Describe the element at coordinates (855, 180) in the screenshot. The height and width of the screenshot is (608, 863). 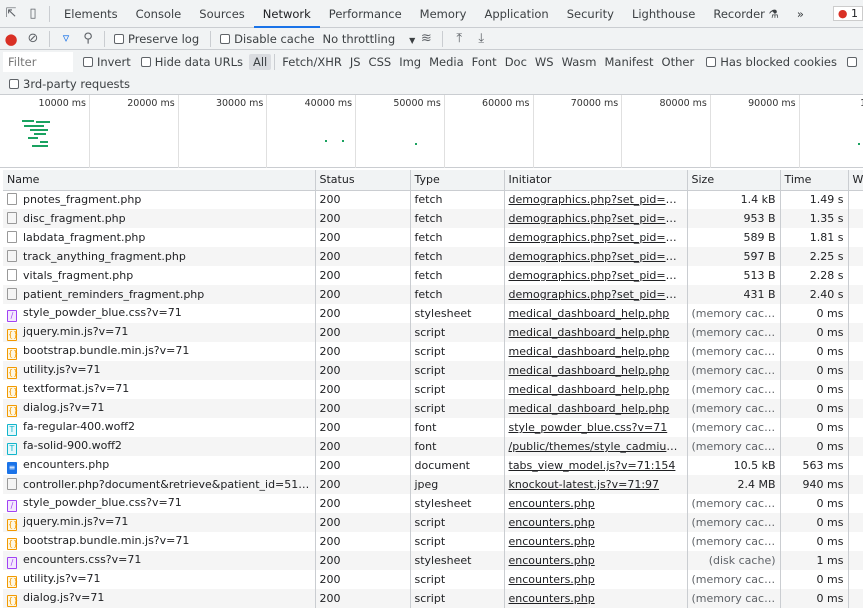
I see `column-header-wa: Wa` at that location.